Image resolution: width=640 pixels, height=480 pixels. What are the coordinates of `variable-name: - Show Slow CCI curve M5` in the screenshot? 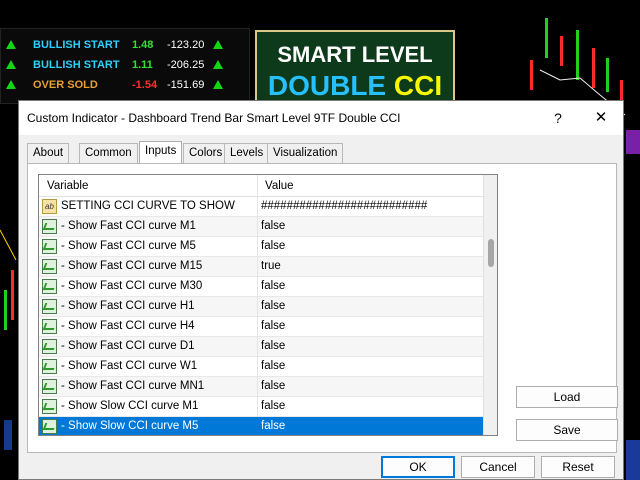 It's located at (130, 426).